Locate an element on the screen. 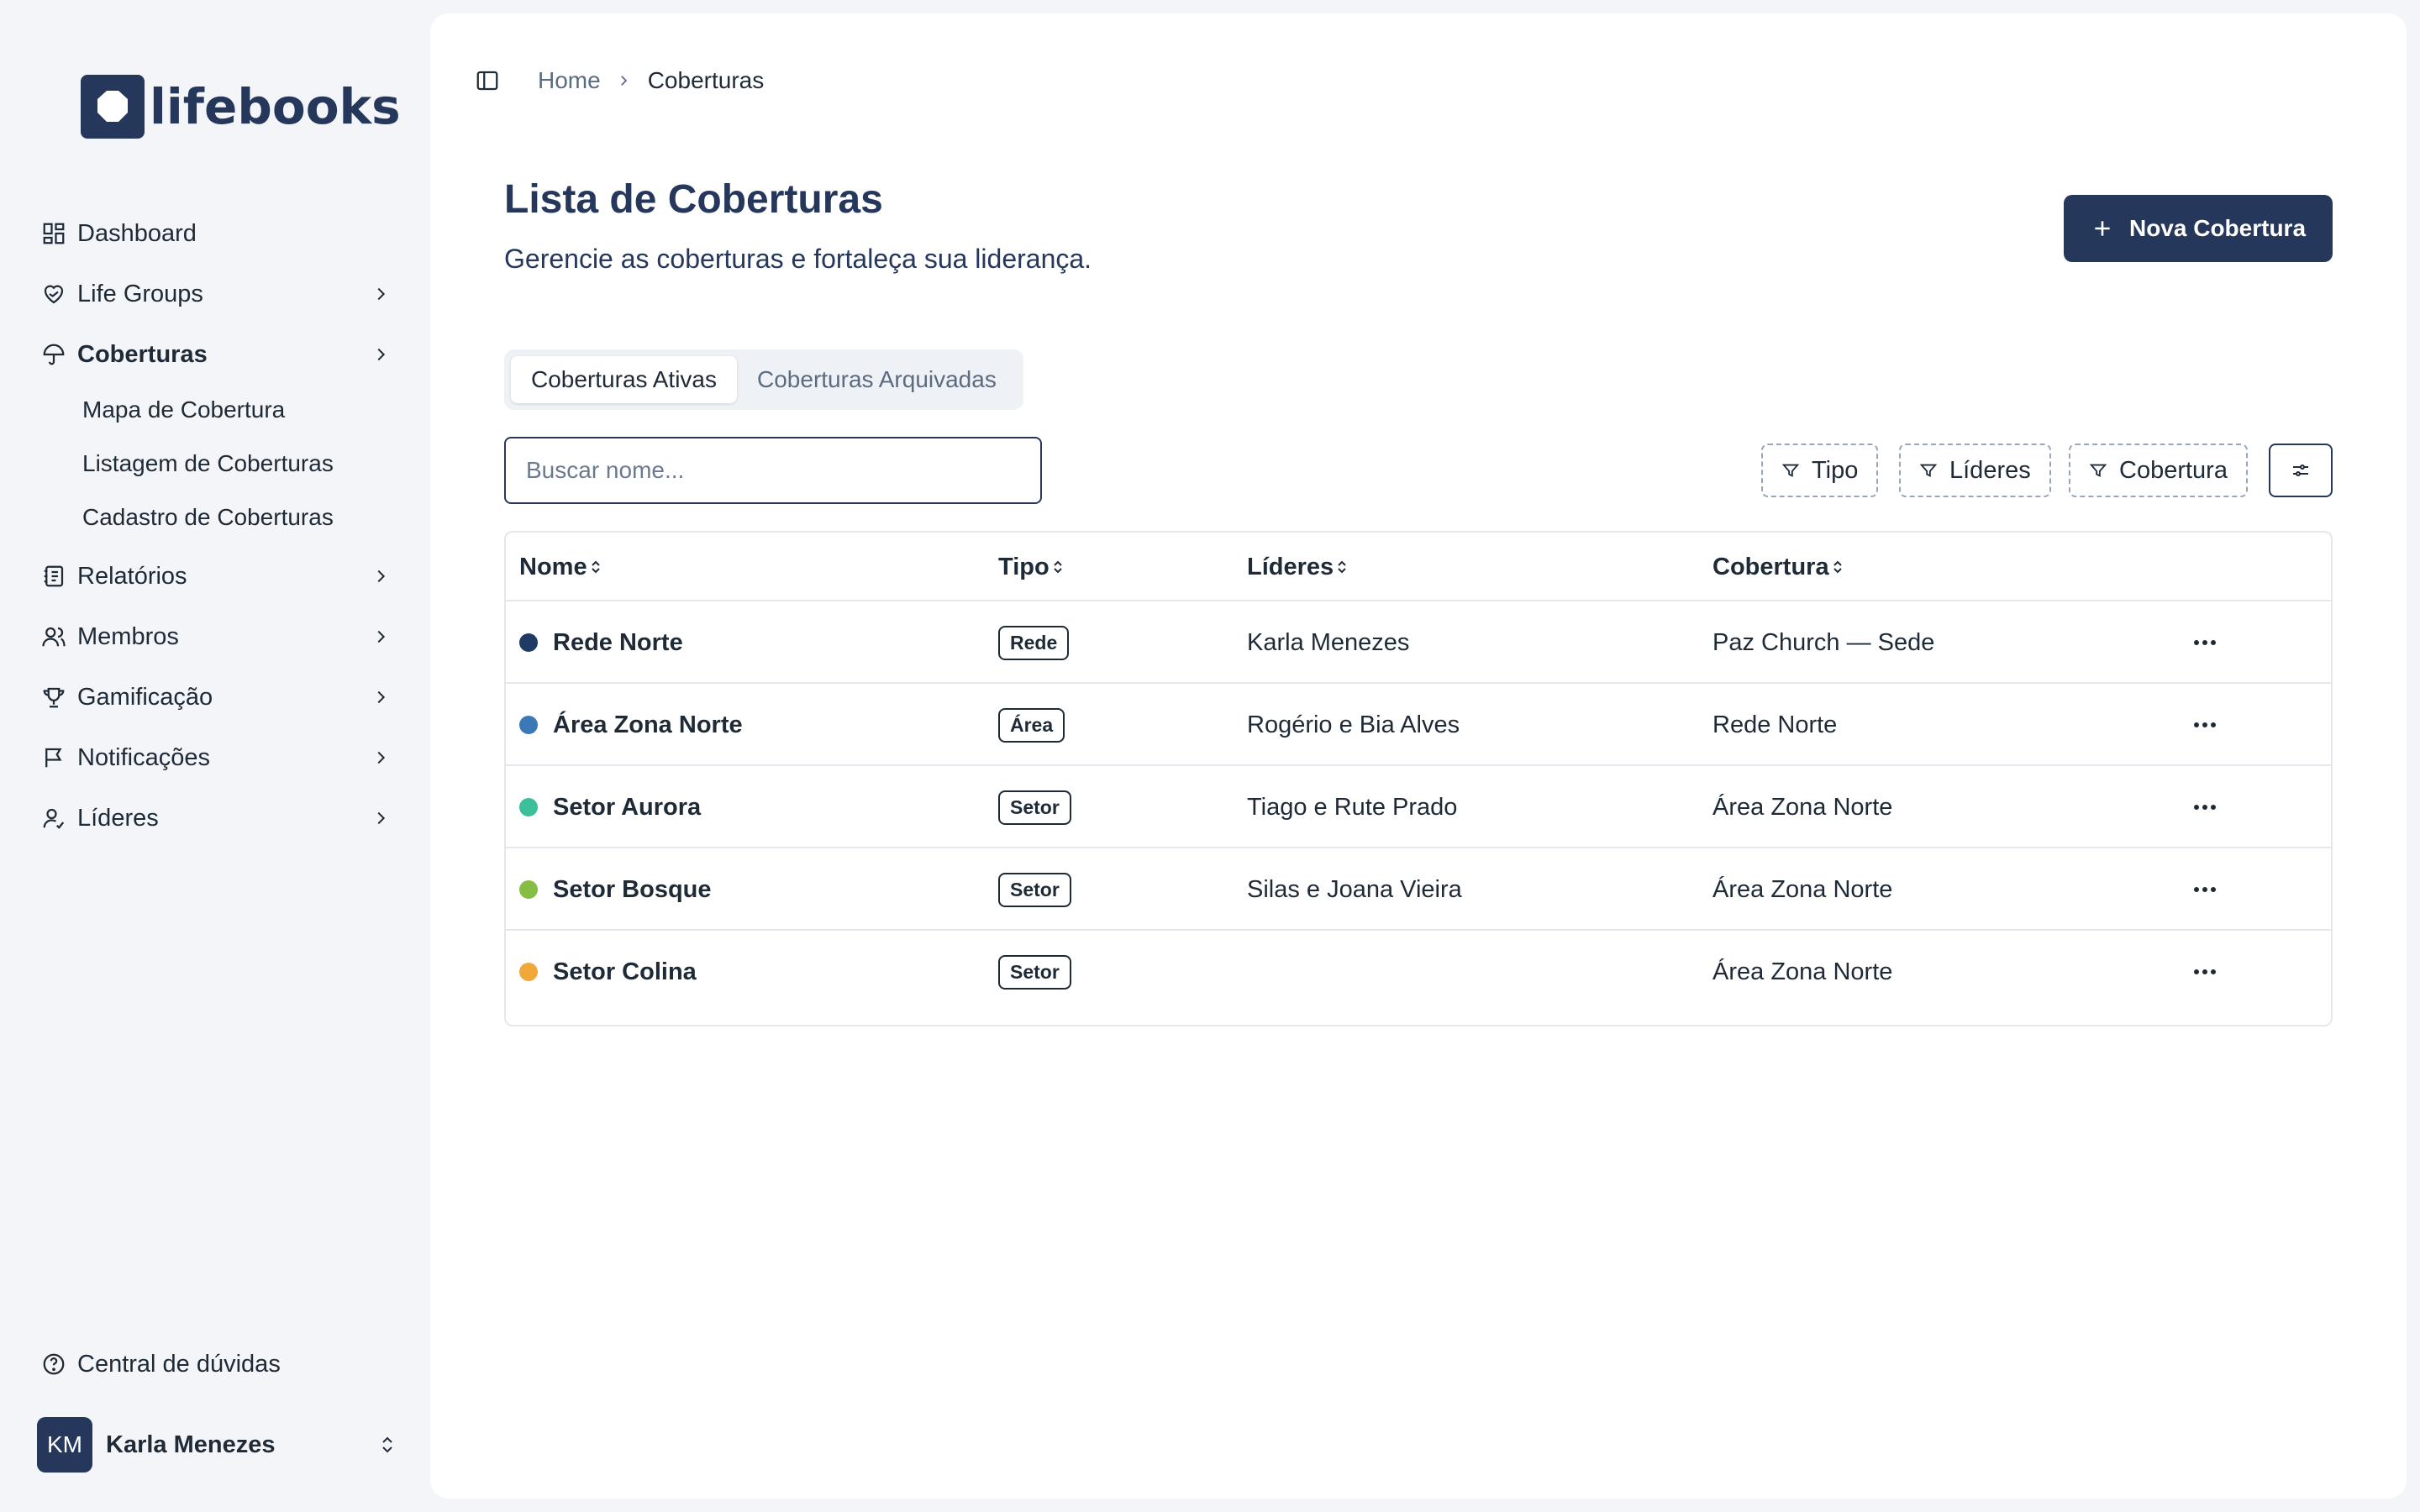 The width and height of the screenshot is (2420, 1512). help-center-link: Central de dúvidas is located at coordinates (155, 1364).